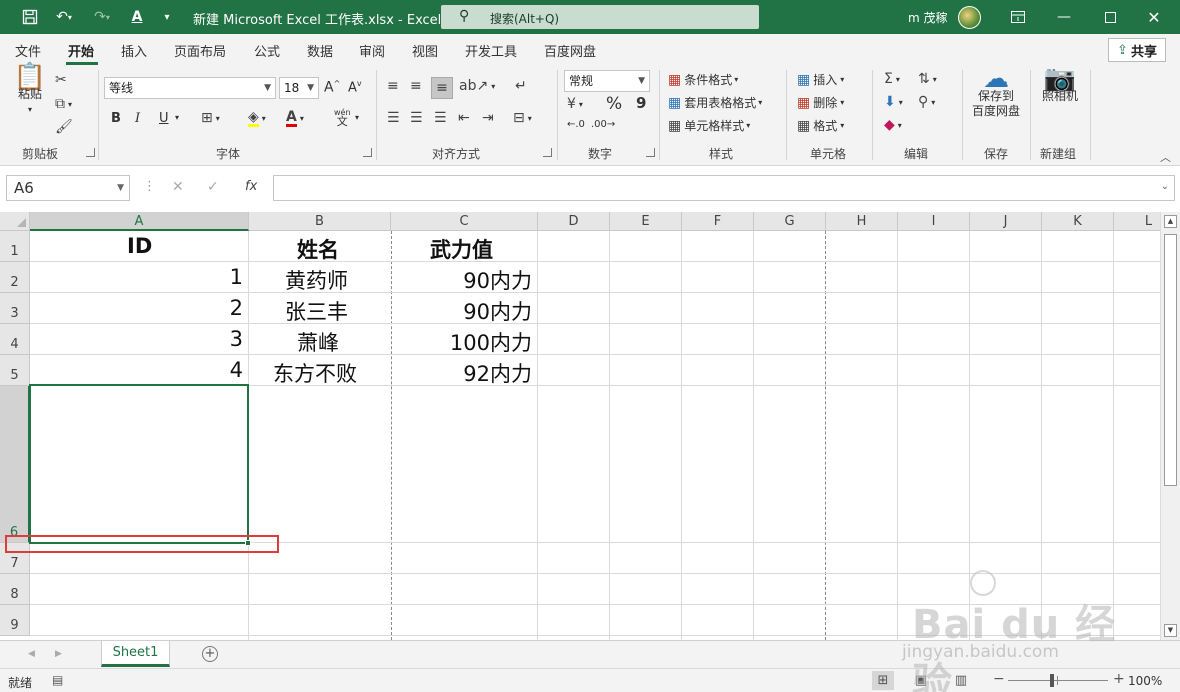  Describe the element at coordinates (1170, 360) in the screenshot. I see `scroll-thumb` at that location.